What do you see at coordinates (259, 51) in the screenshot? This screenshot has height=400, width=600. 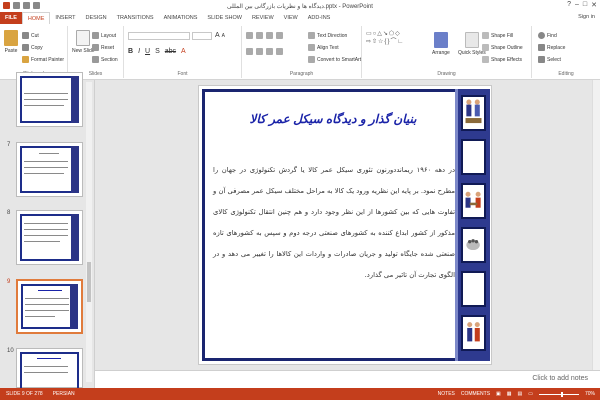 I see `align-center-icon` at bounding box center [259, 51].